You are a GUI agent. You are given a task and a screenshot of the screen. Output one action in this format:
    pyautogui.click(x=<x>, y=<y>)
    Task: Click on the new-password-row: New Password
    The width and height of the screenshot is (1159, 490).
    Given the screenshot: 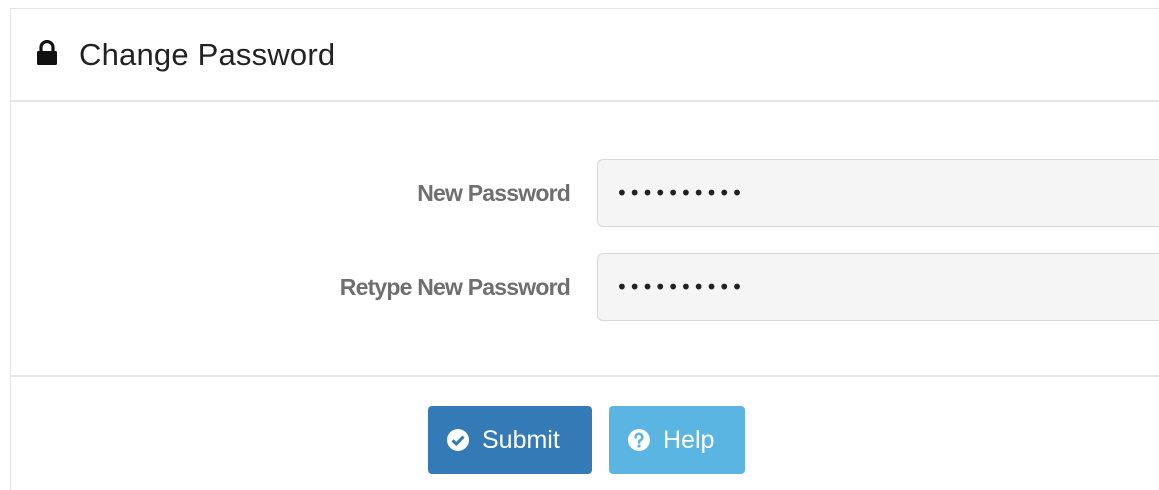 What is the action you would take?
    pyautogui.click(x=585, y=193)
    